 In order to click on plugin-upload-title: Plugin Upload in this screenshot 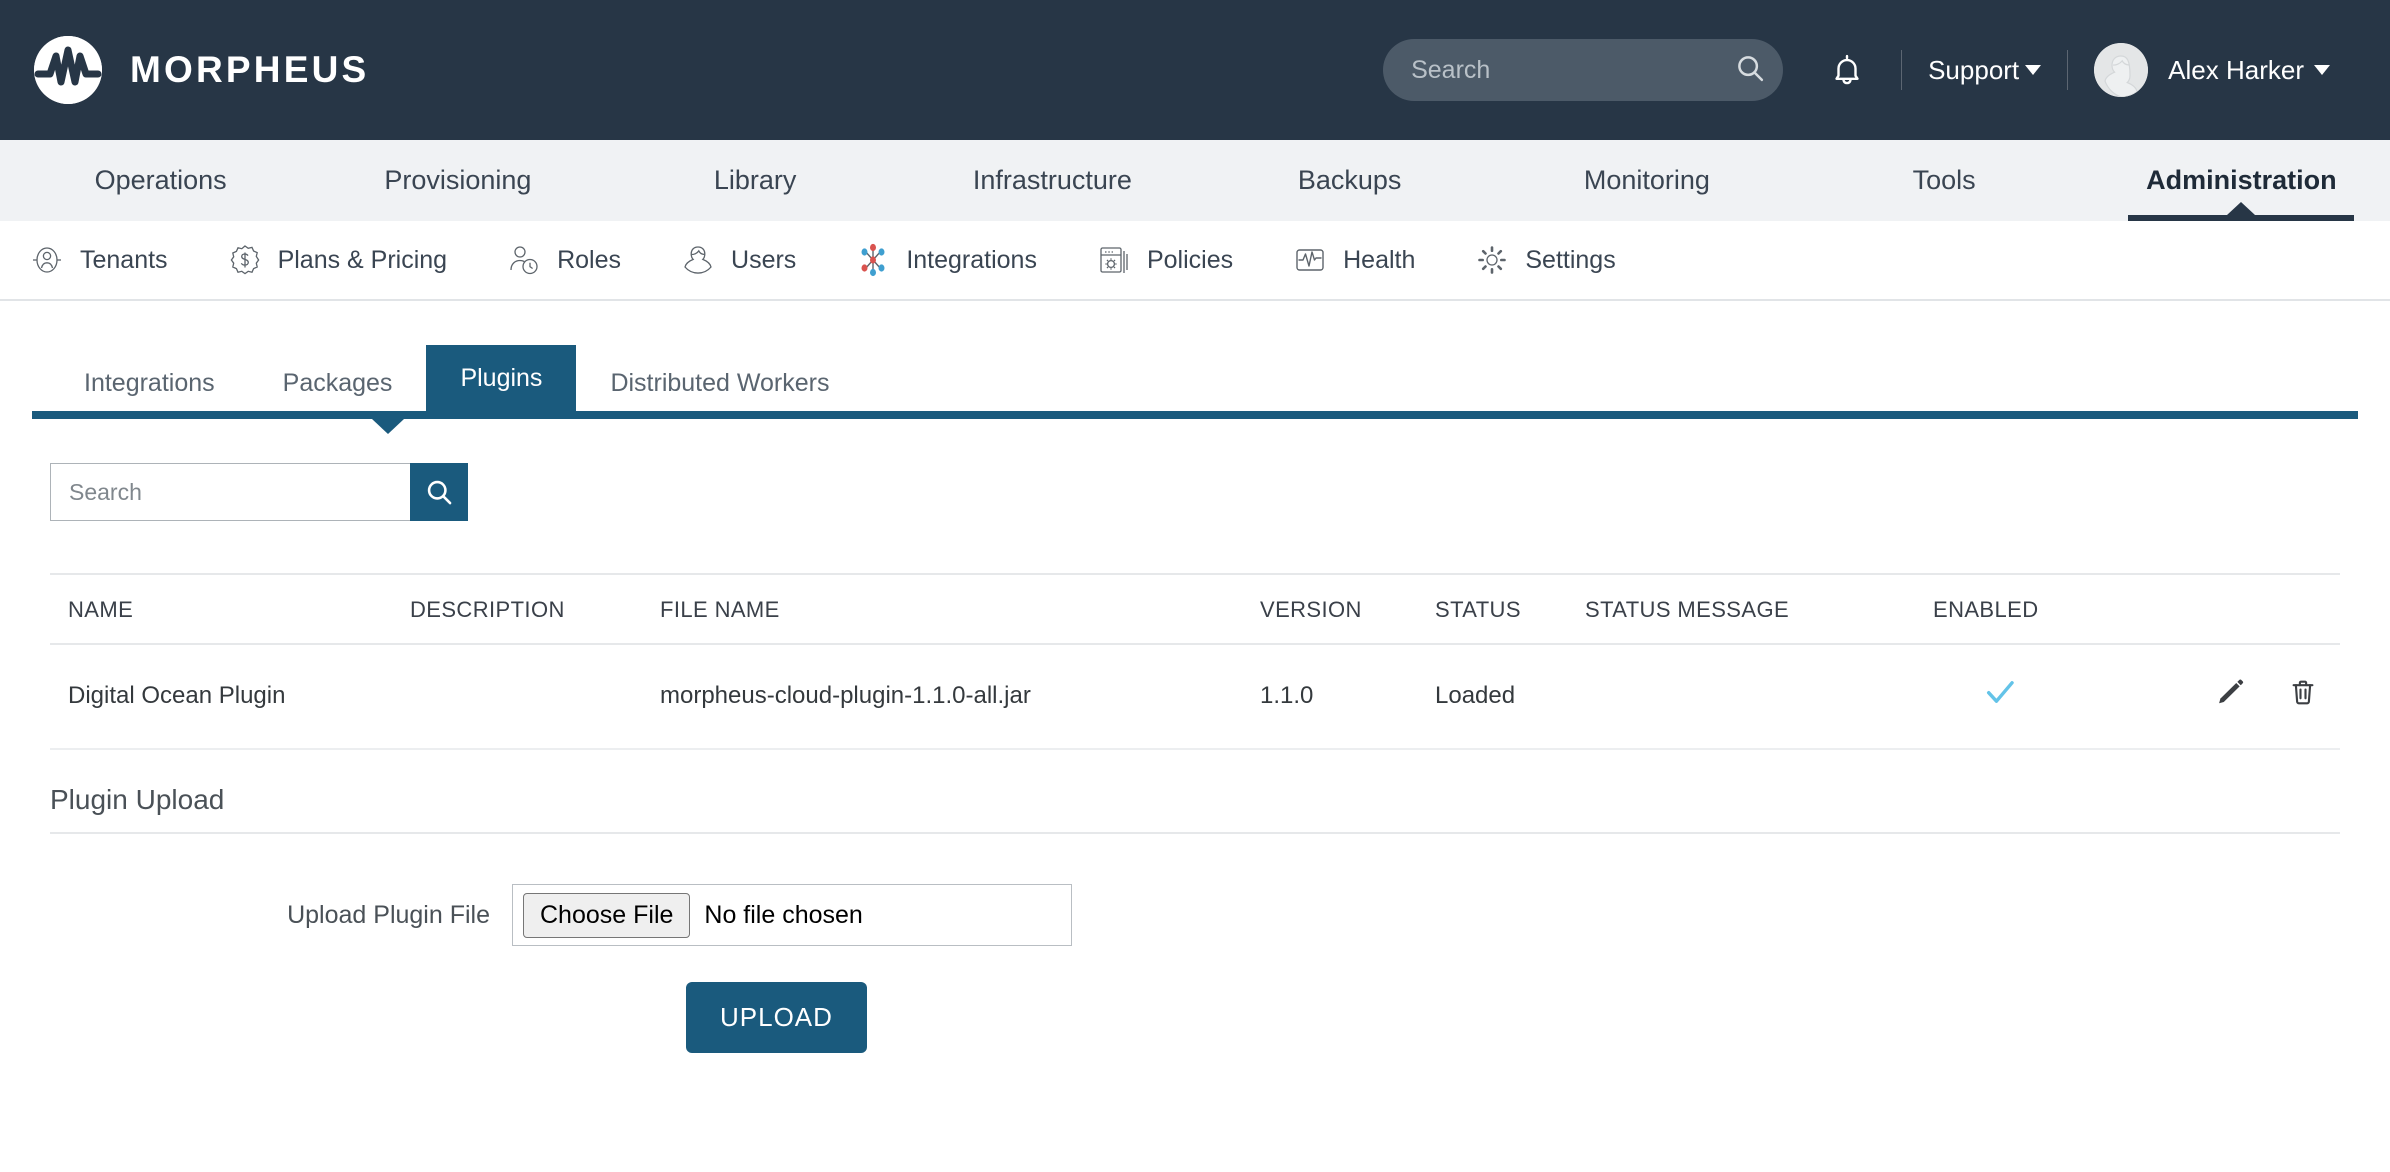, I will do `click(1195, 809)`.